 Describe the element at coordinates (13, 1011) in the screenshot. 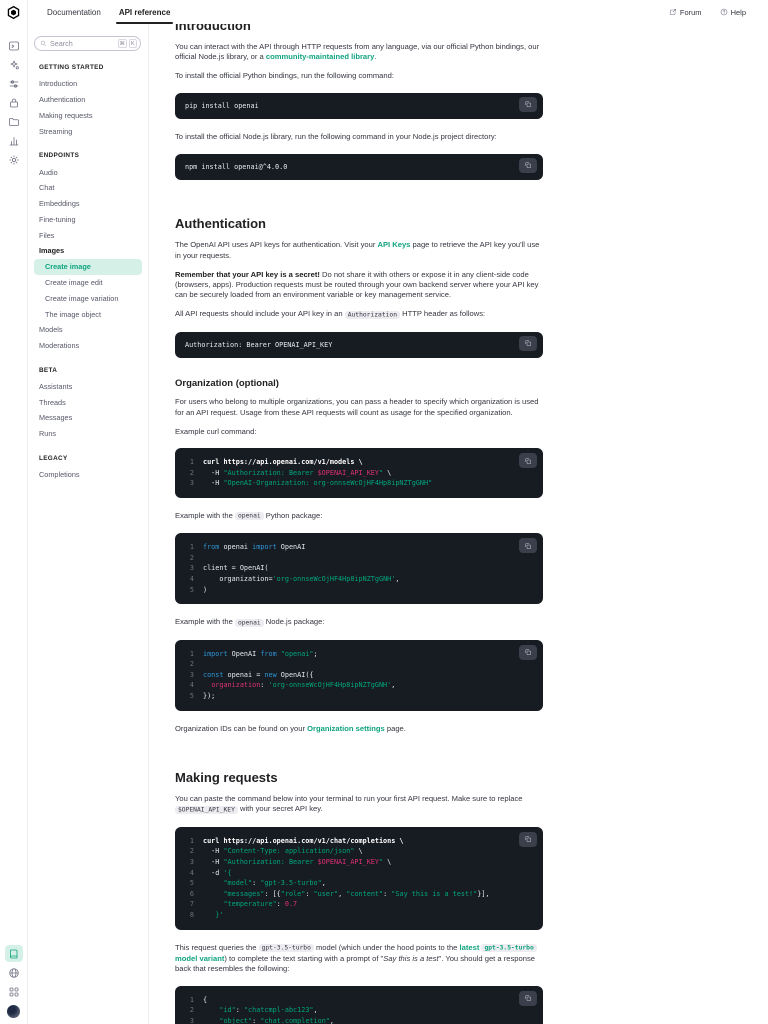

I see `profile-avatar` at that location.